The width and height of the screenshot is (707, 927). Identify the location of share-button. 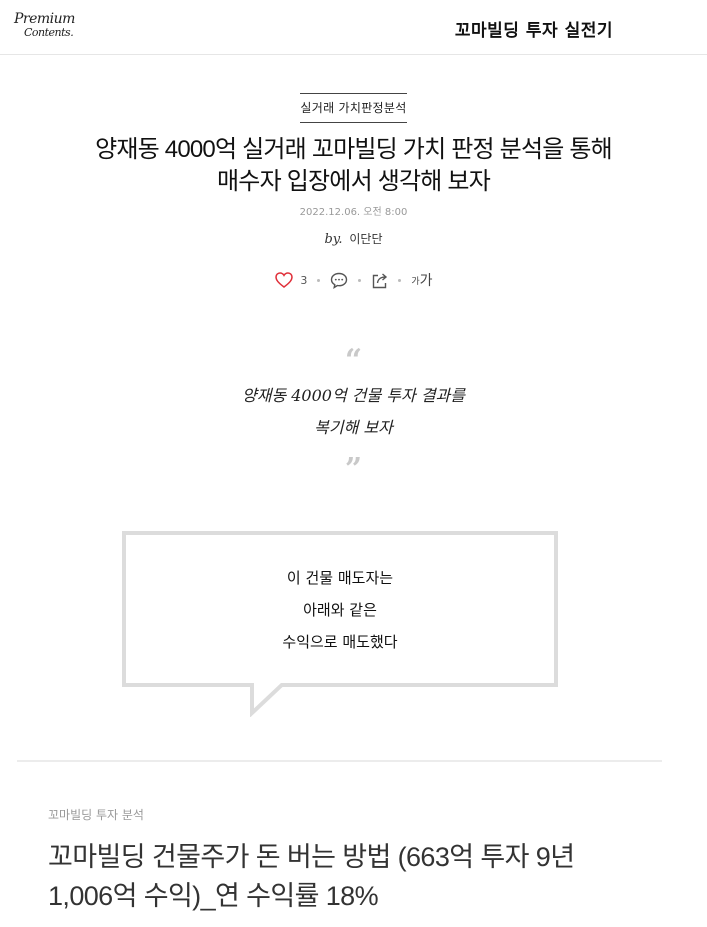
(380, 280).